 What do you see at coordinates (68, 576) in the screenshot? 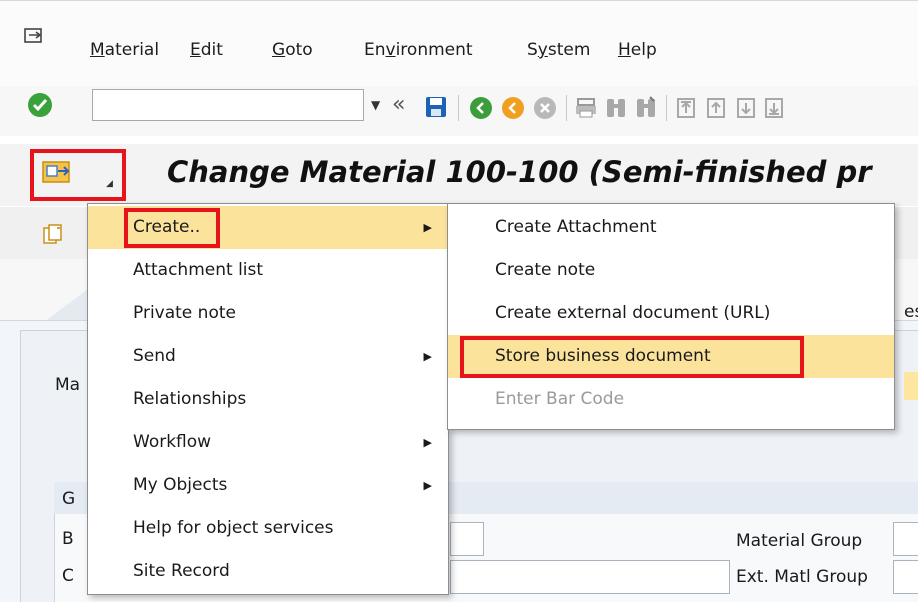
I see `old-material-label: C` at bounding box center [68, 576].